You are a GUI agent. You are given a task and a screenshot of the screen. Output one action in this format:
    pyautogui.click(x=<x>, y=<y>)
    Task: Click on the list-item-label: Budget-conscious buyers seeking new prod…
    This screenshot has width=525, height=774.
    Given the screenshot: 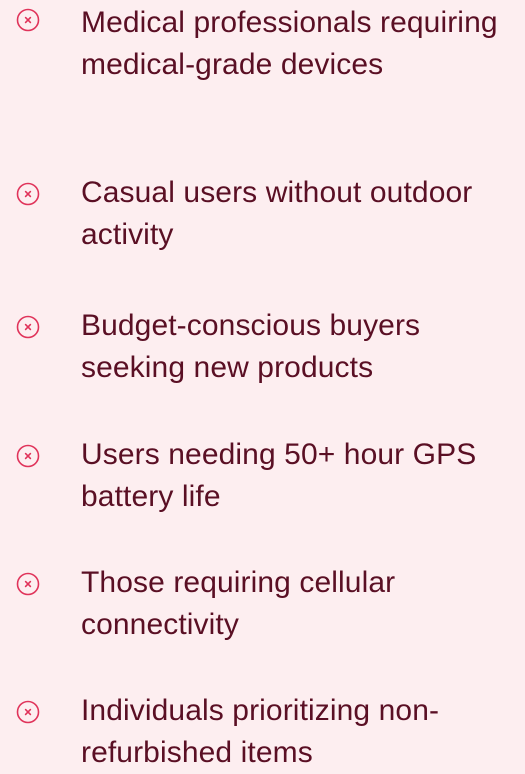 What is the action you would take?
    pyautogui.click(x=251, y=346)
    